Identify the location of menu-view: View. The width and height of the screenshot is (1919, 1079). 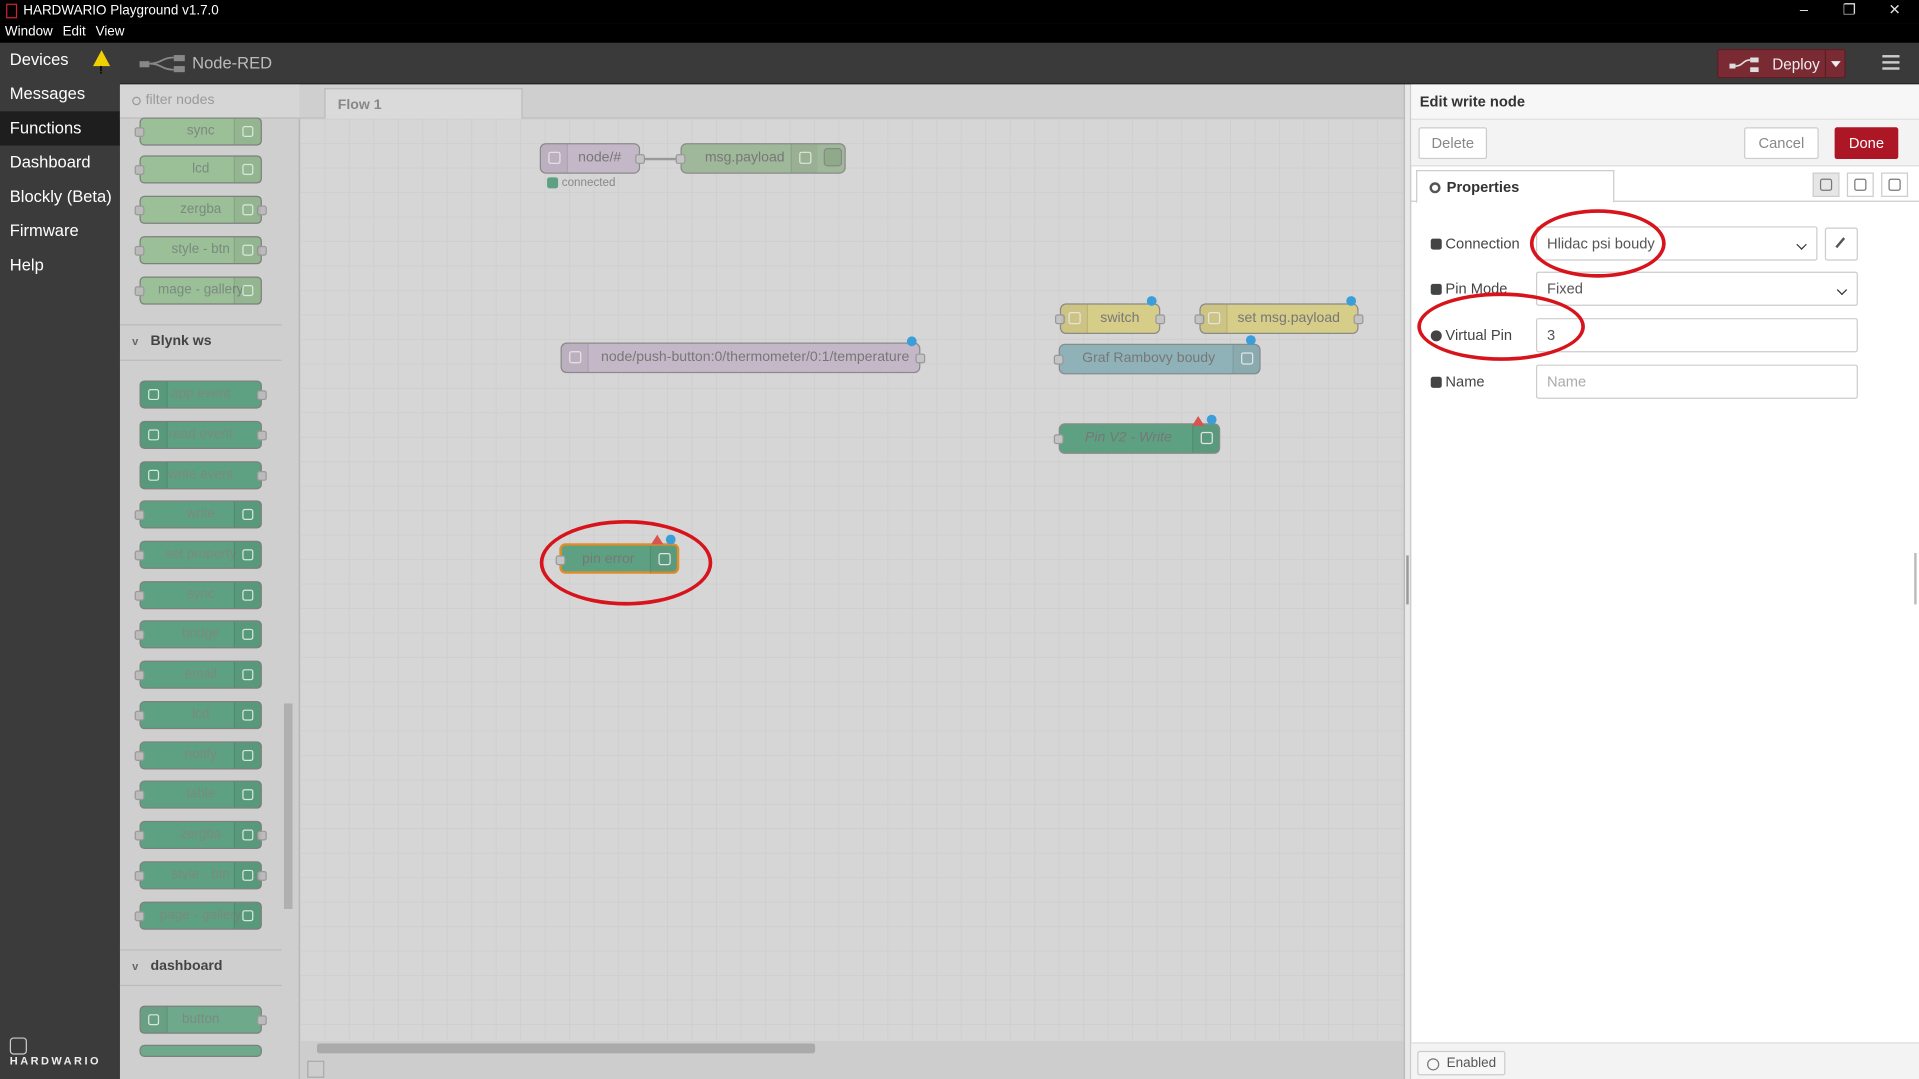
(110, 31).